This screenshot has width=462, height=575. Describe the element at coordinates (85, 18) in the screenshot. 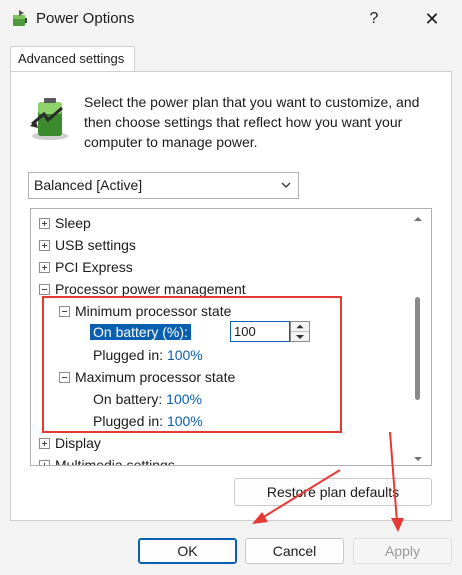

I see `window-title: Power Options` at that location.